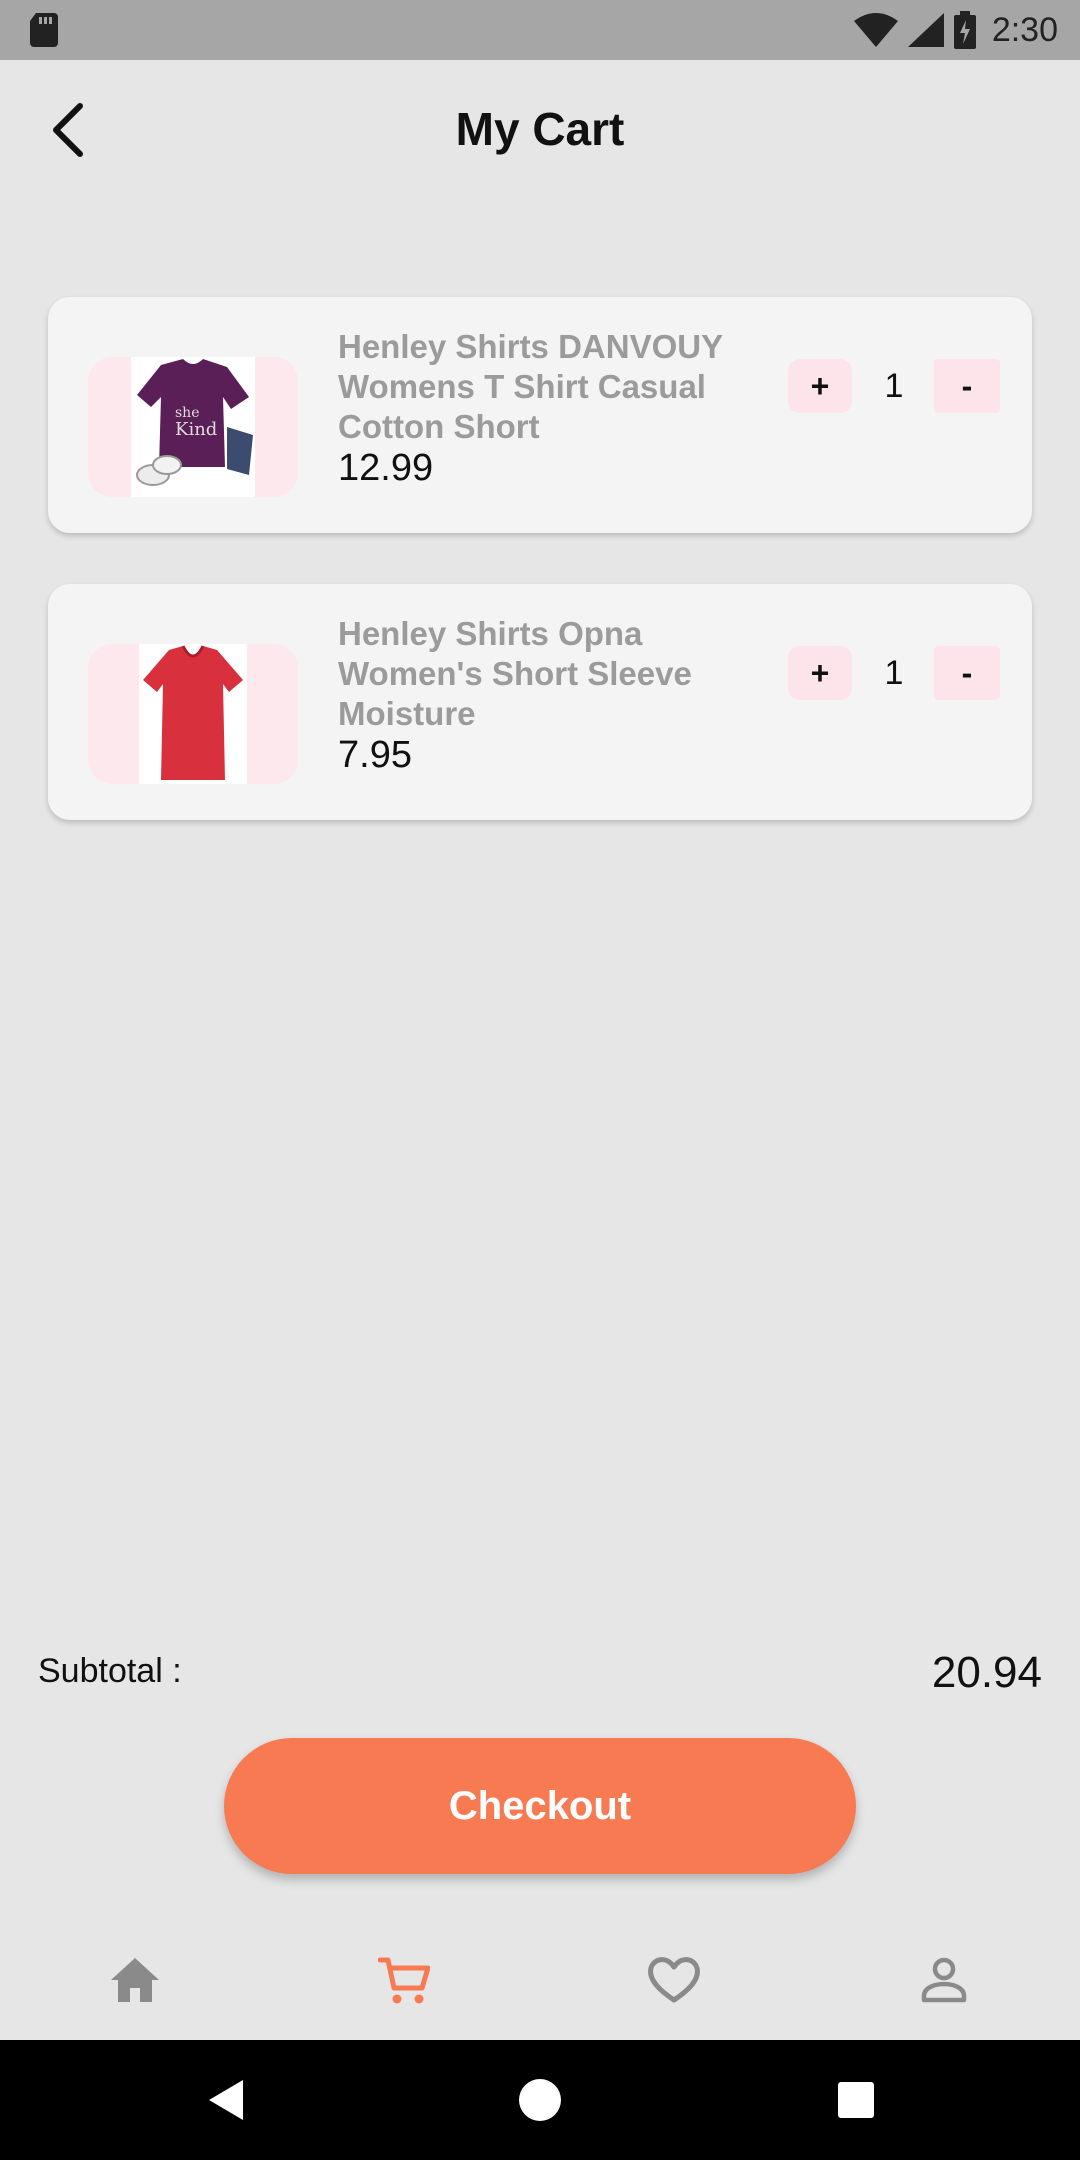 The width and height of the screenshot is (1080, 2160). I want to click on app-bar: My Cart, so click(540, 130).